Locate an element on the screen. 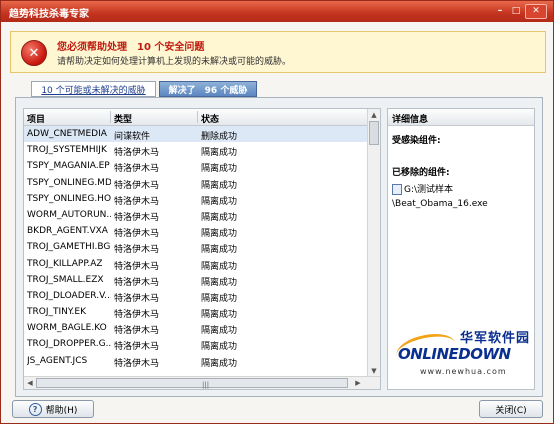  close-icon: ✕ is located at coordinates (536, 11).